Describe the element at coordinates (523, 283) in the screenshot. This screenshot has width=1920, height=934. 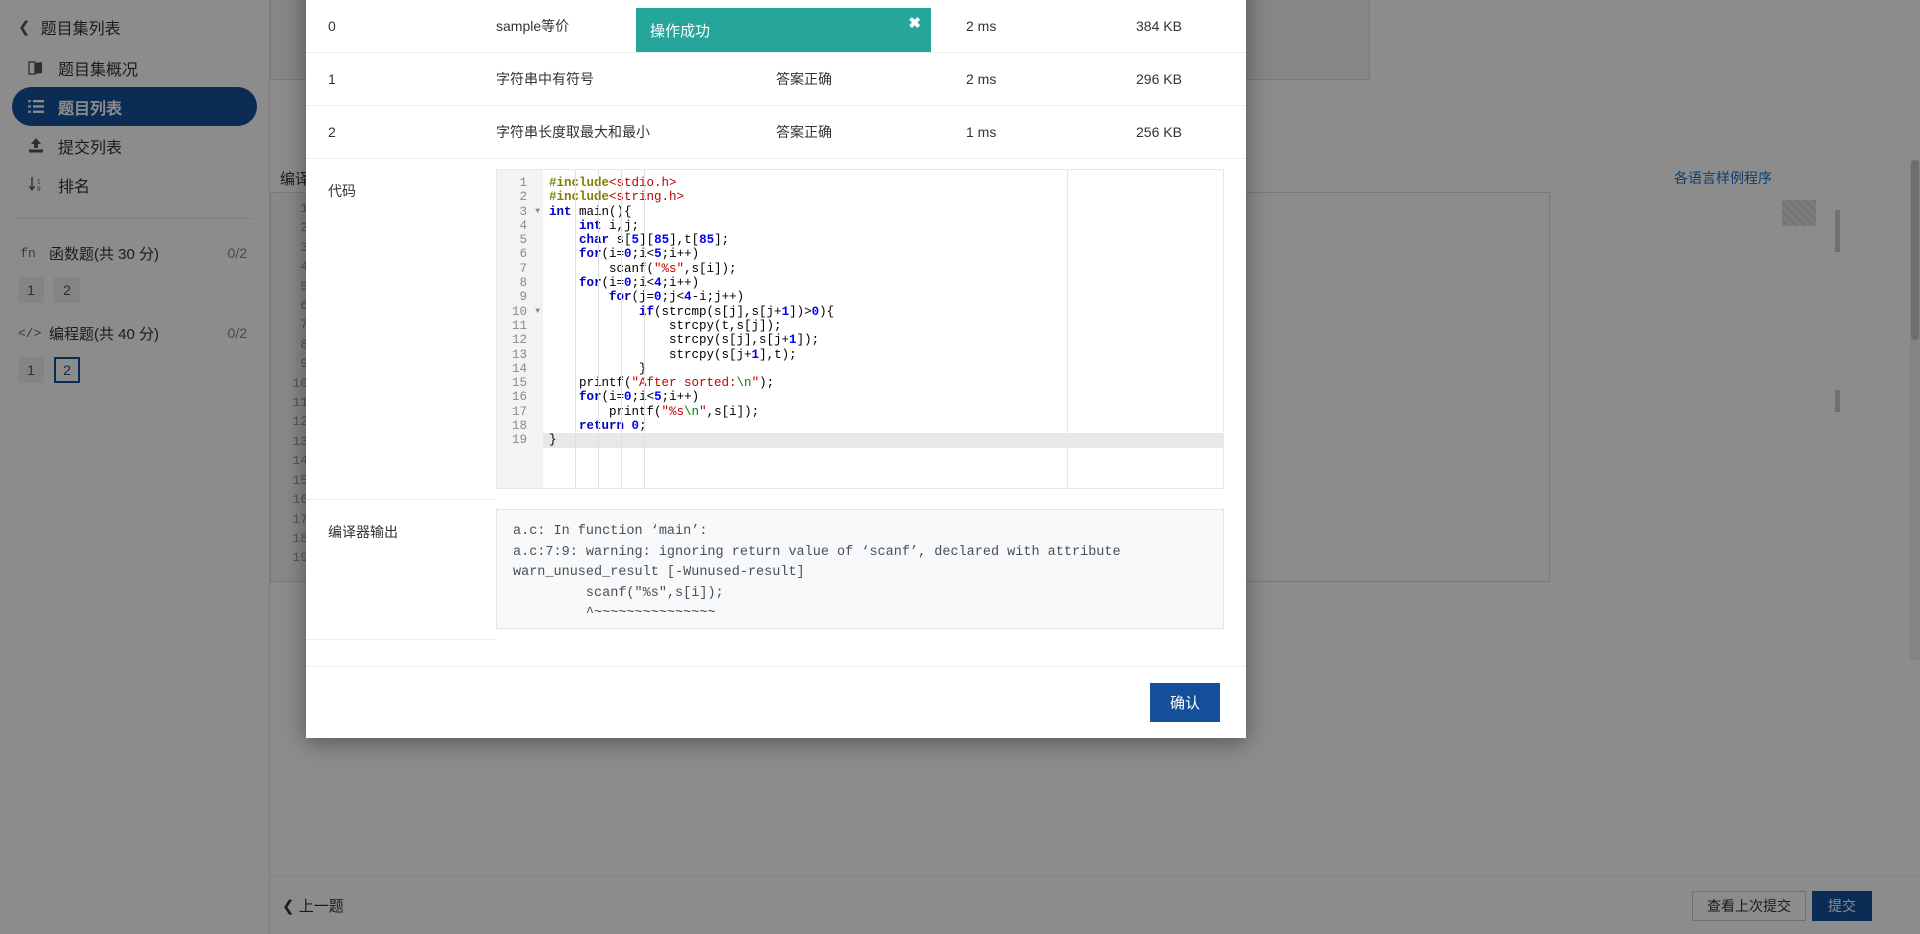
I see `line-number: 8` at that location.